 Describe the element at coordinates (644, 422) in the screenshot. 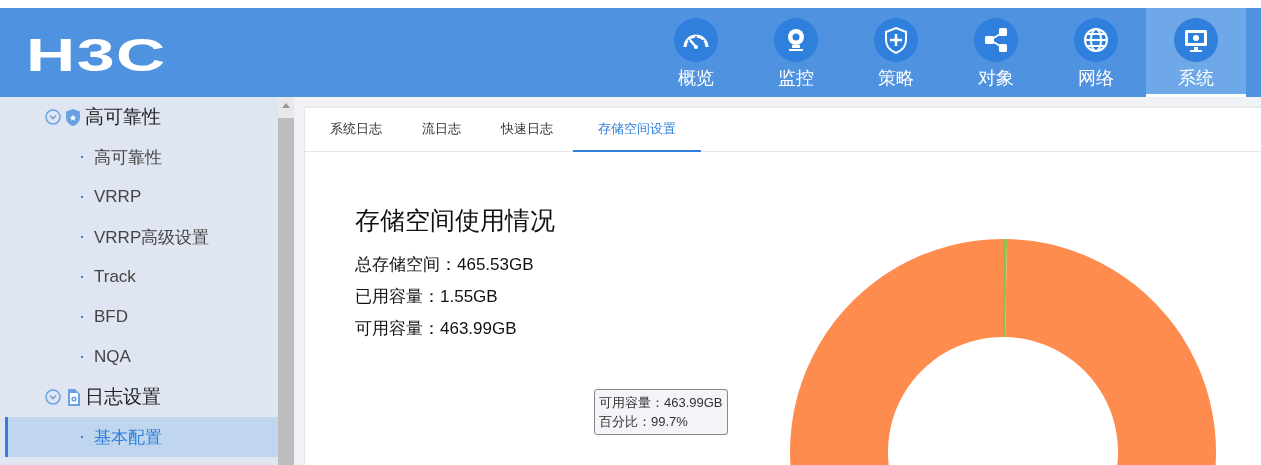

I see `tooltip-text: 百分比：99.7%` at that location.